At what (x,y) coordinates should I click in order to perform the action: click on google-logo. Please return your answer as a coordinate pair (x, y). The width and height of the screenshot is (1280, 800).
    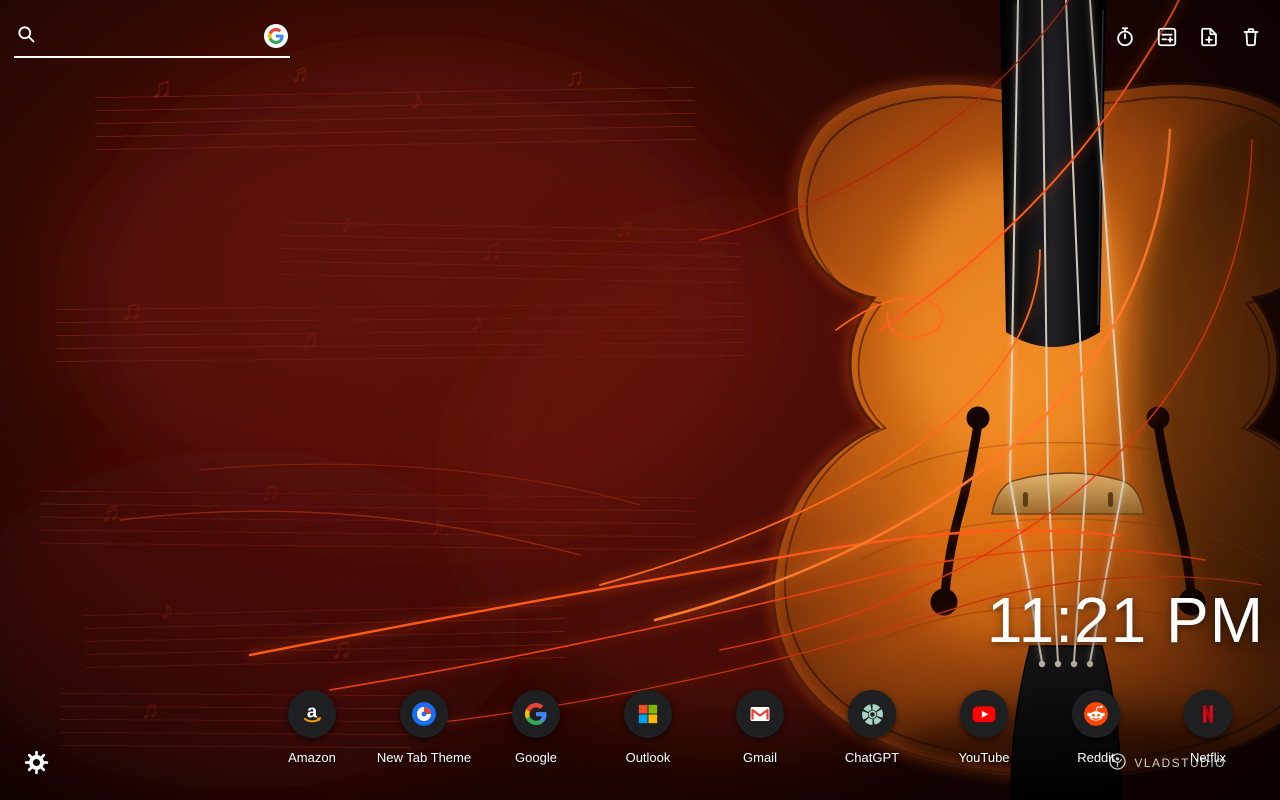
    Looking at the image, I should click on (276, 36).